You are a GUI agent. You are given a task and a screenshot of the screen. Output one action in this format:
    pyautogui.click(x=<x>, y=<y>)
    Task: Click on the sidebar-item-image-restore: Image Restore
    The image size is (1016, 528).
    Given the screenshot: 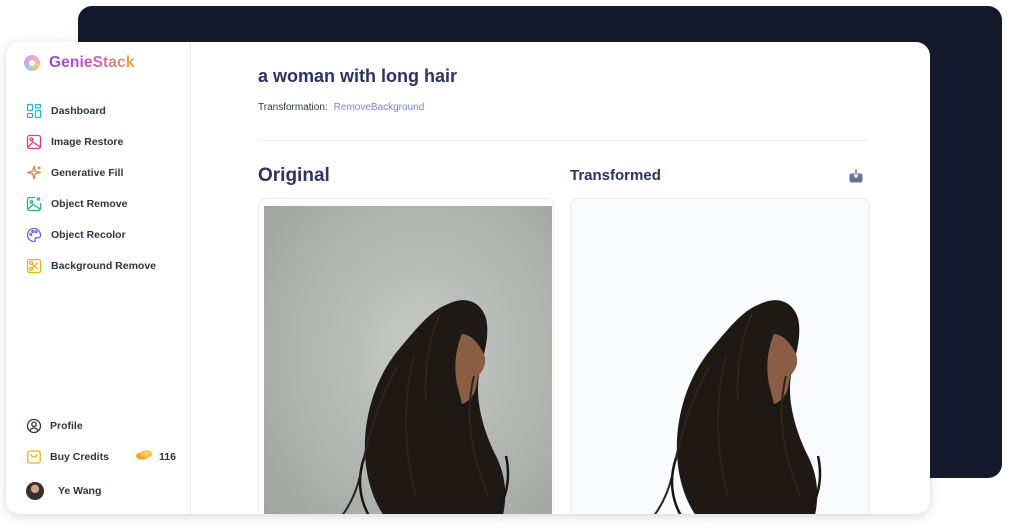 What is the action you would take?
    pyautogui.click(x=91, y=141)
    